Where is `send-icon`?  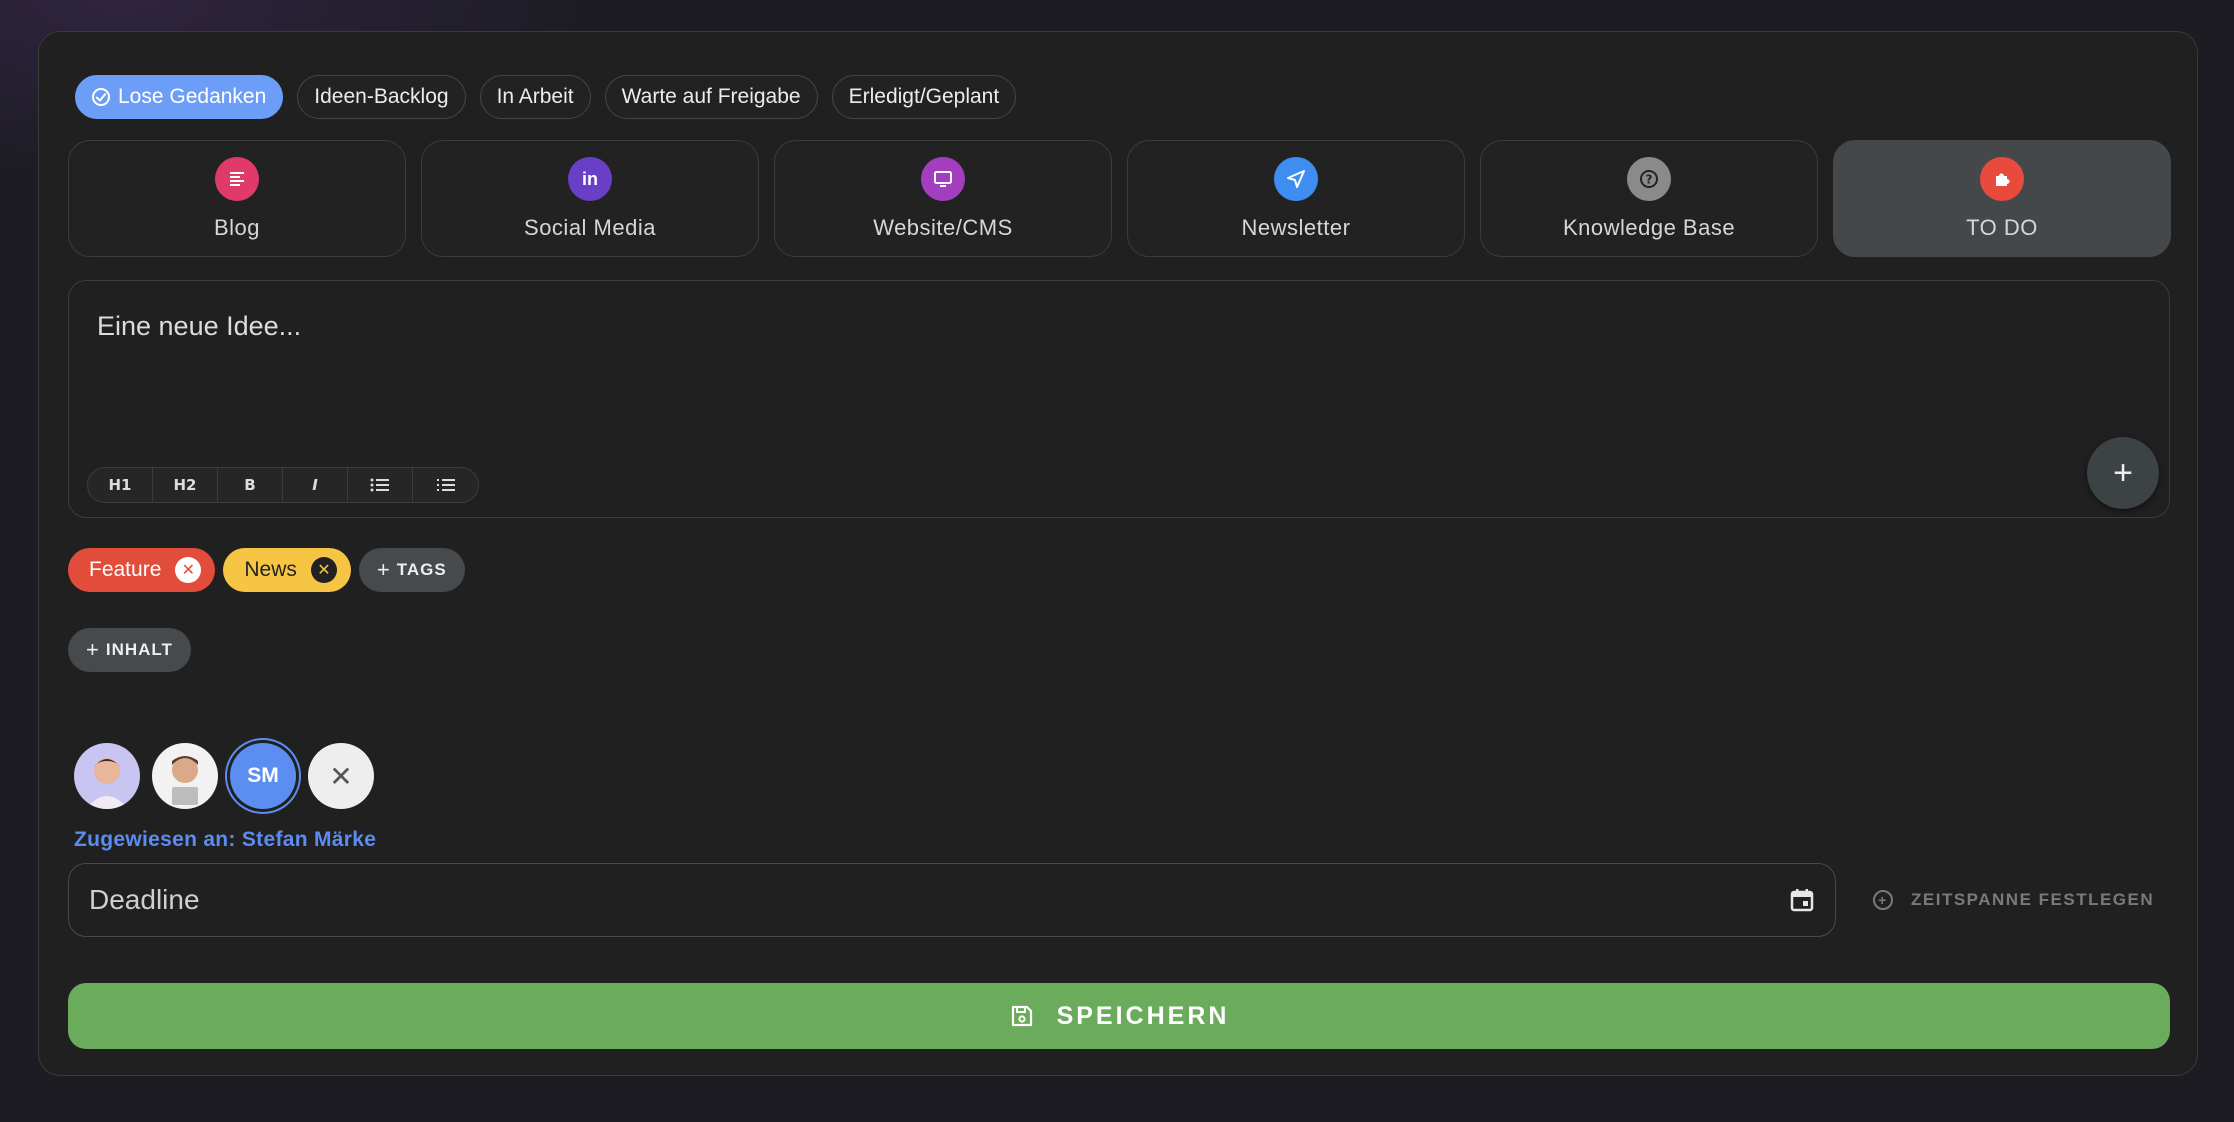 send-icon is located at coordinates (1296, 179).